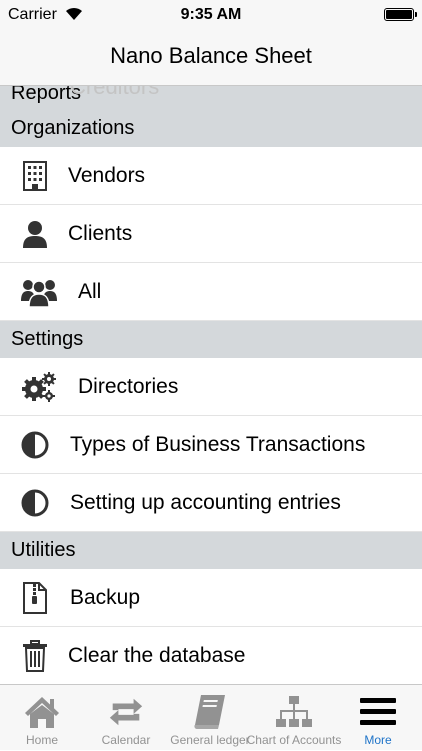 The image size is (422, 751). Describe the element at coordinates (157, 655) in the screenshot. I see `menu-item-label: Clear the database` at that location.